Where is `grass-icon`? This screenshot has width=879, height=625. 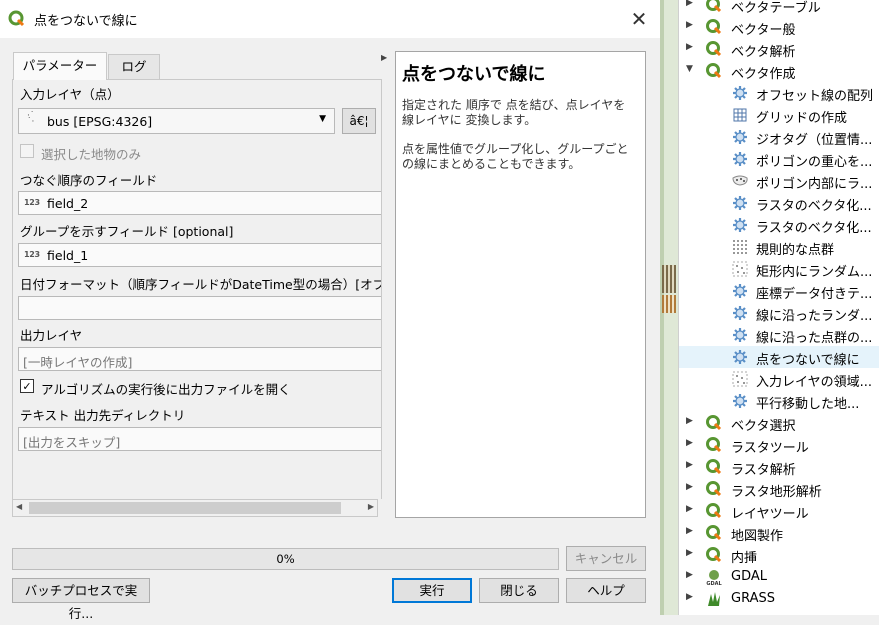
grass-icon is located at coordinates (714, 599).